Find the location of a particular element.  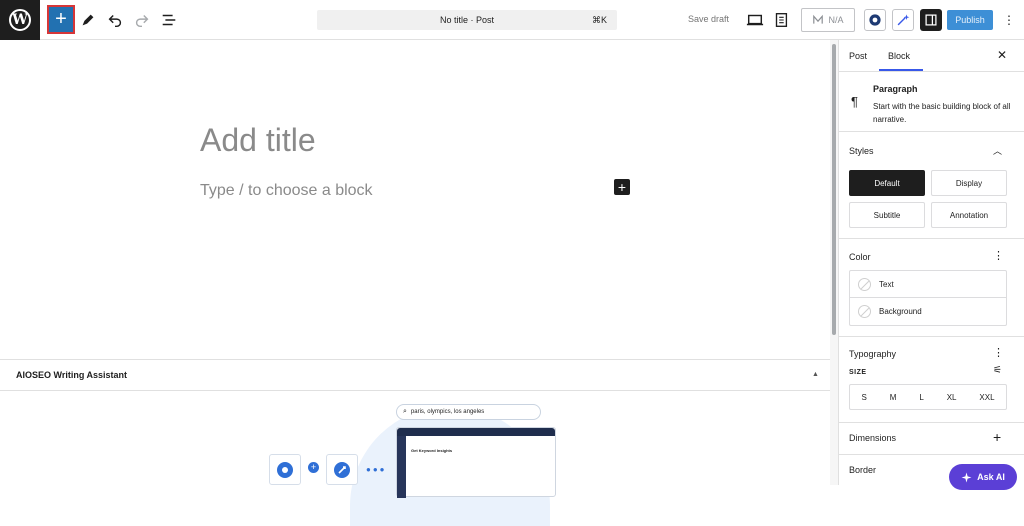

caret-up-icon: ▲ is located at coordinates (815, 374).